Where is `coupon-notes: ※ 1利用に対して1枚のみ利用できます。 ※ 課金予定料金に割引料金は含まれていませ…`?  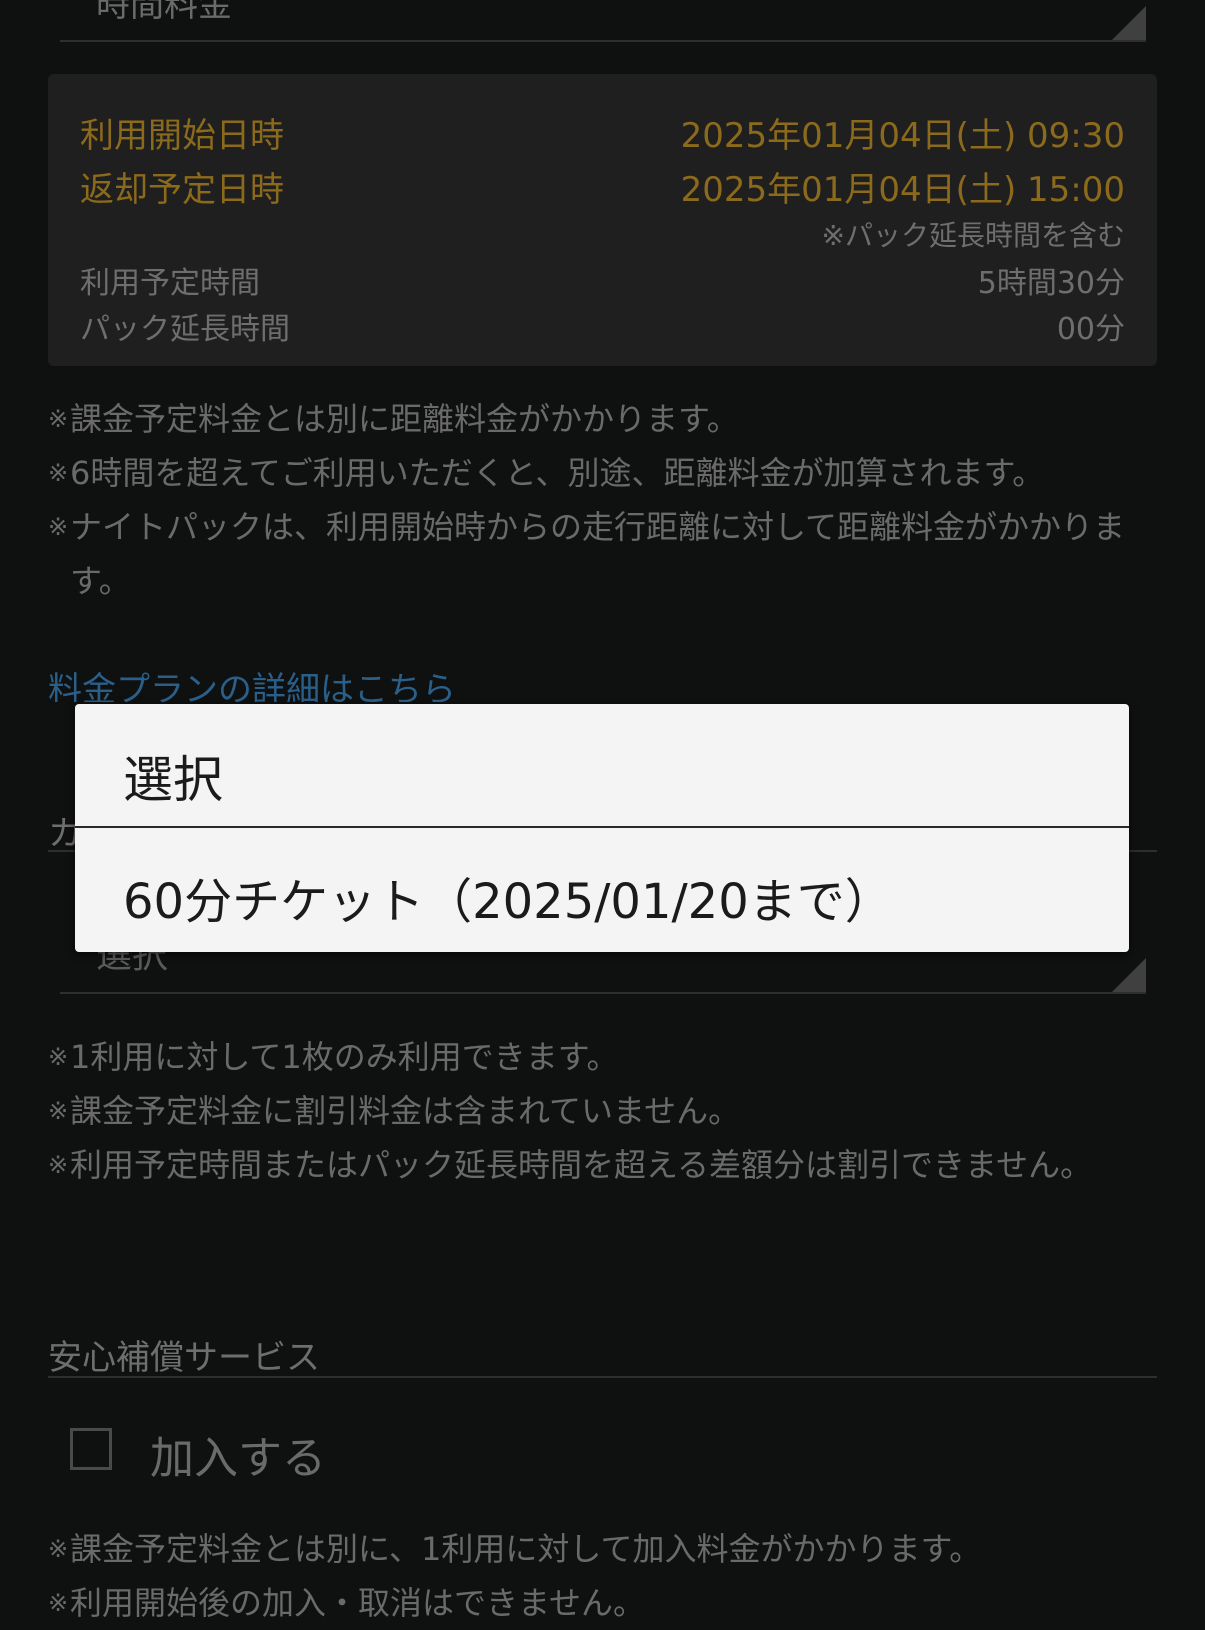 coupon-notes: ※ 1利用に対して1枚のみ利用できます。 ※ 課金予定料金に割引料金は含まれていませ… is located at coordinates (593, 1111).